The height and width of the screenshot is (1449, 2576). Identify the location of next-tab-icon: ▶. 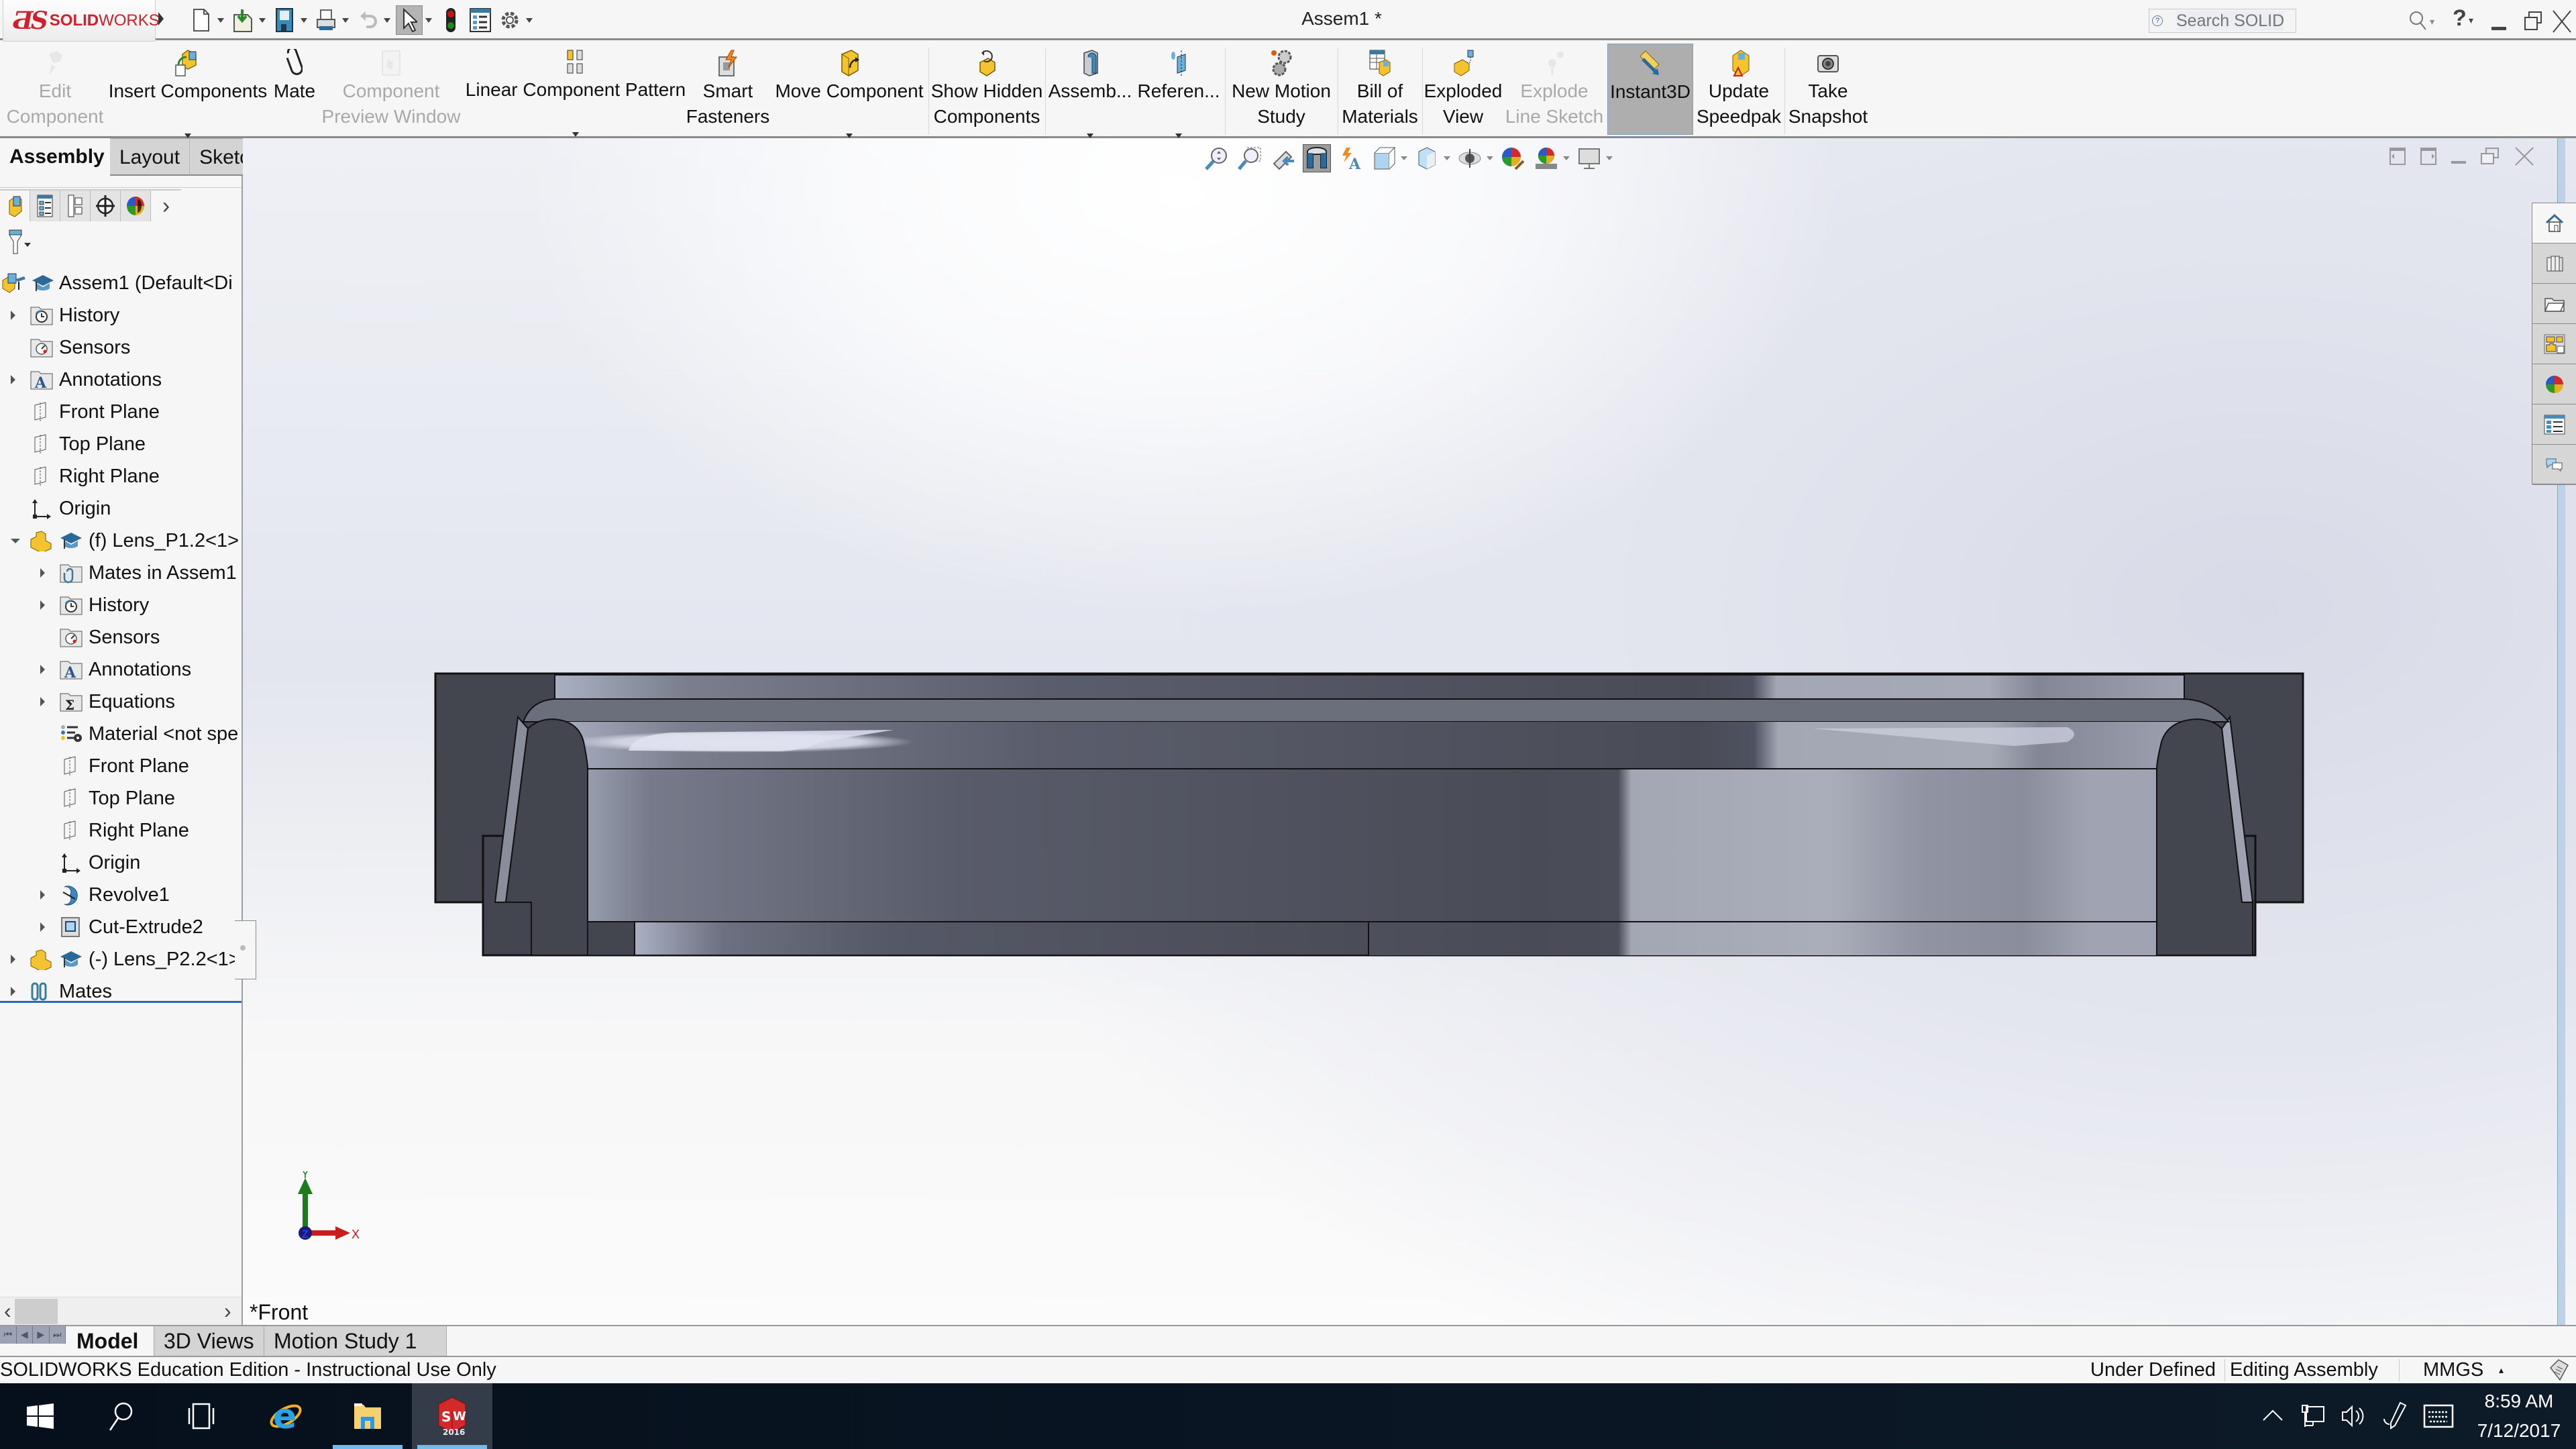
(41, 1335).